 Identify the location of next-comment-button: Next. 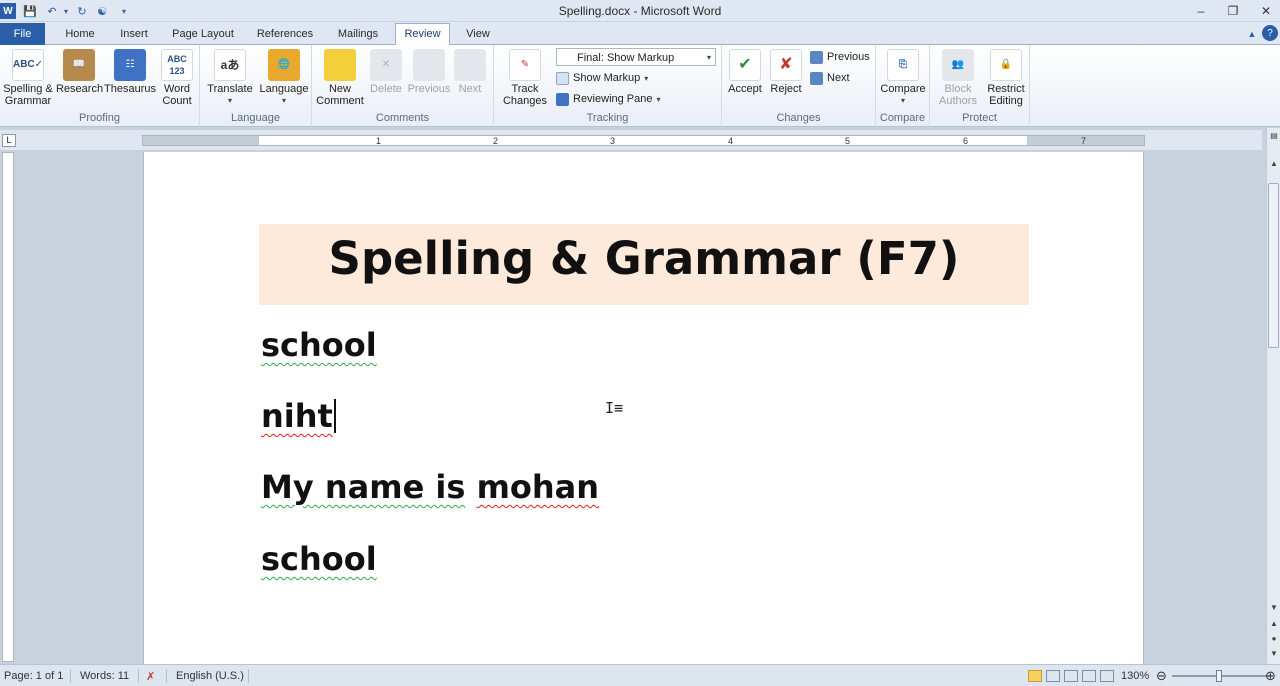
(470, 72).